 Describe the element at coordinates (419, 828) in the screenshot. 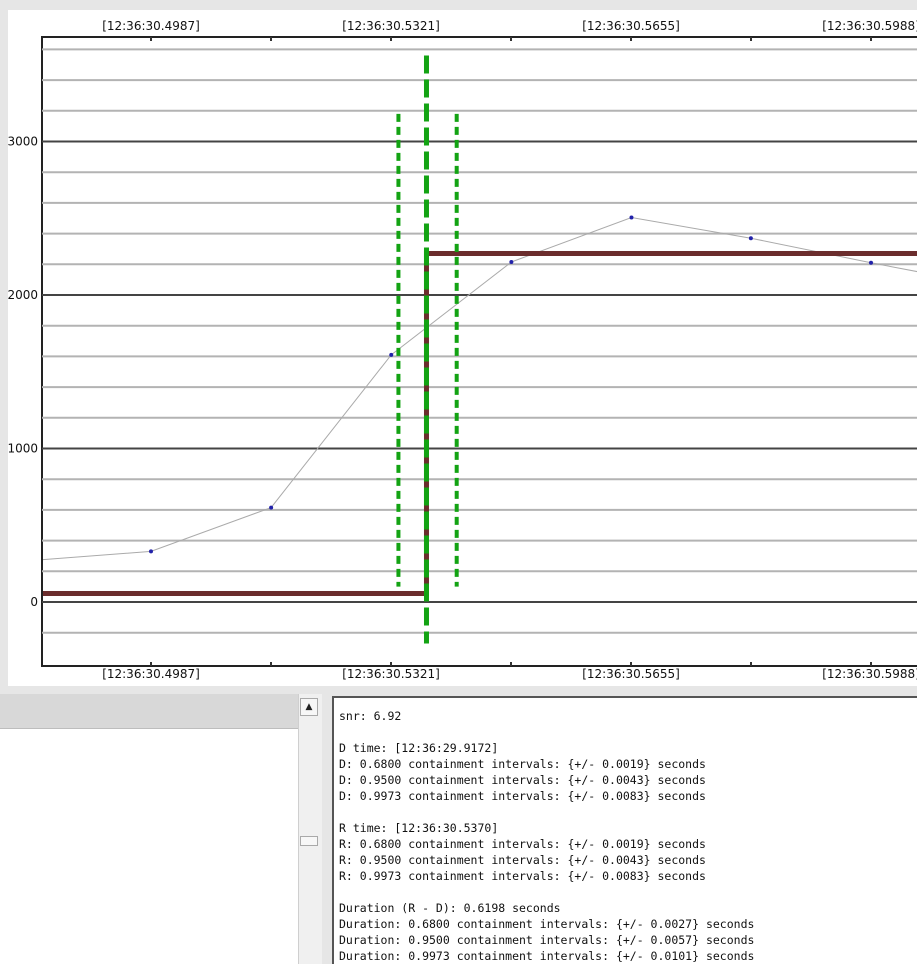

I see `report-line: R time: [12:36:30.5370]` at that location.